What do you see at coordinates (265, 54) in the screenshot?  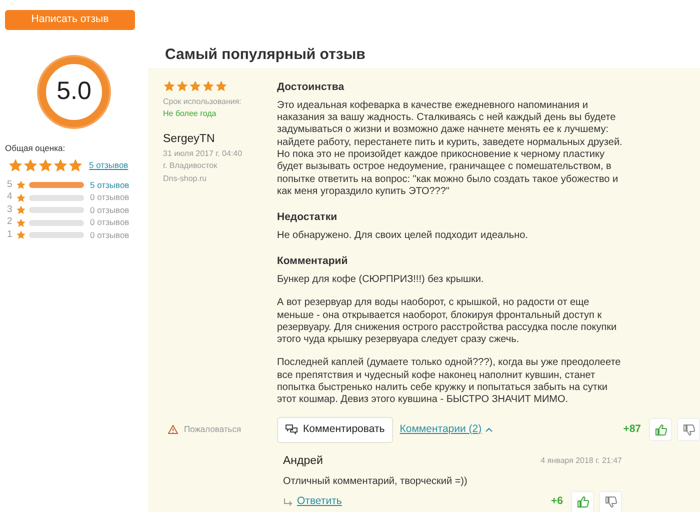 I see `section-title: Самый популярный отзыв` at bounding box center [265, 54].